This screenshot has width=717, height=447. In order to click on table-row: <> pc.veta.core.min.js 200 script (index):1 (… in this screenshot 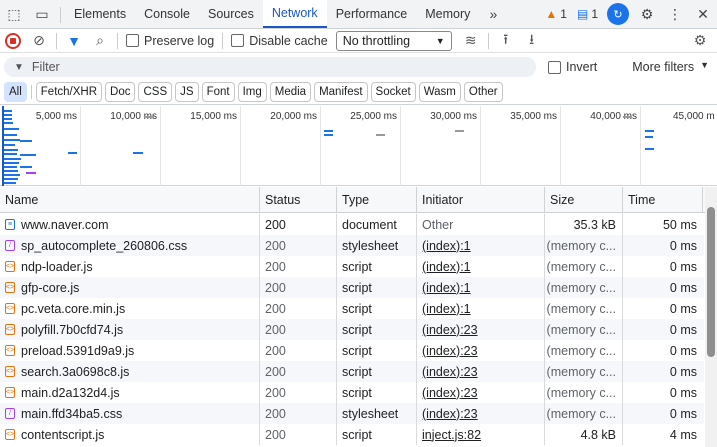, I will do `click(352, 308)`.